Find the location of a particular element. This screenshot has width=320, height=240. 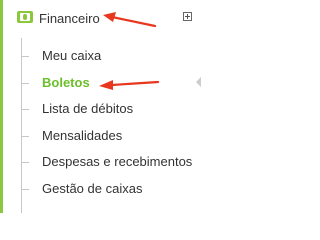

active-caret-icon is located at coordinates (198, 81).